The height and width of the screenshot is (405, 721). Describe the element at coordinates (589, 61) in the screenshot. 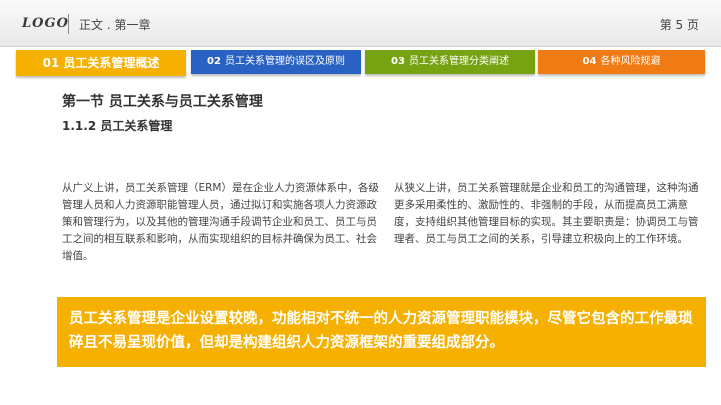

I see `tab-number: 04` at that location.